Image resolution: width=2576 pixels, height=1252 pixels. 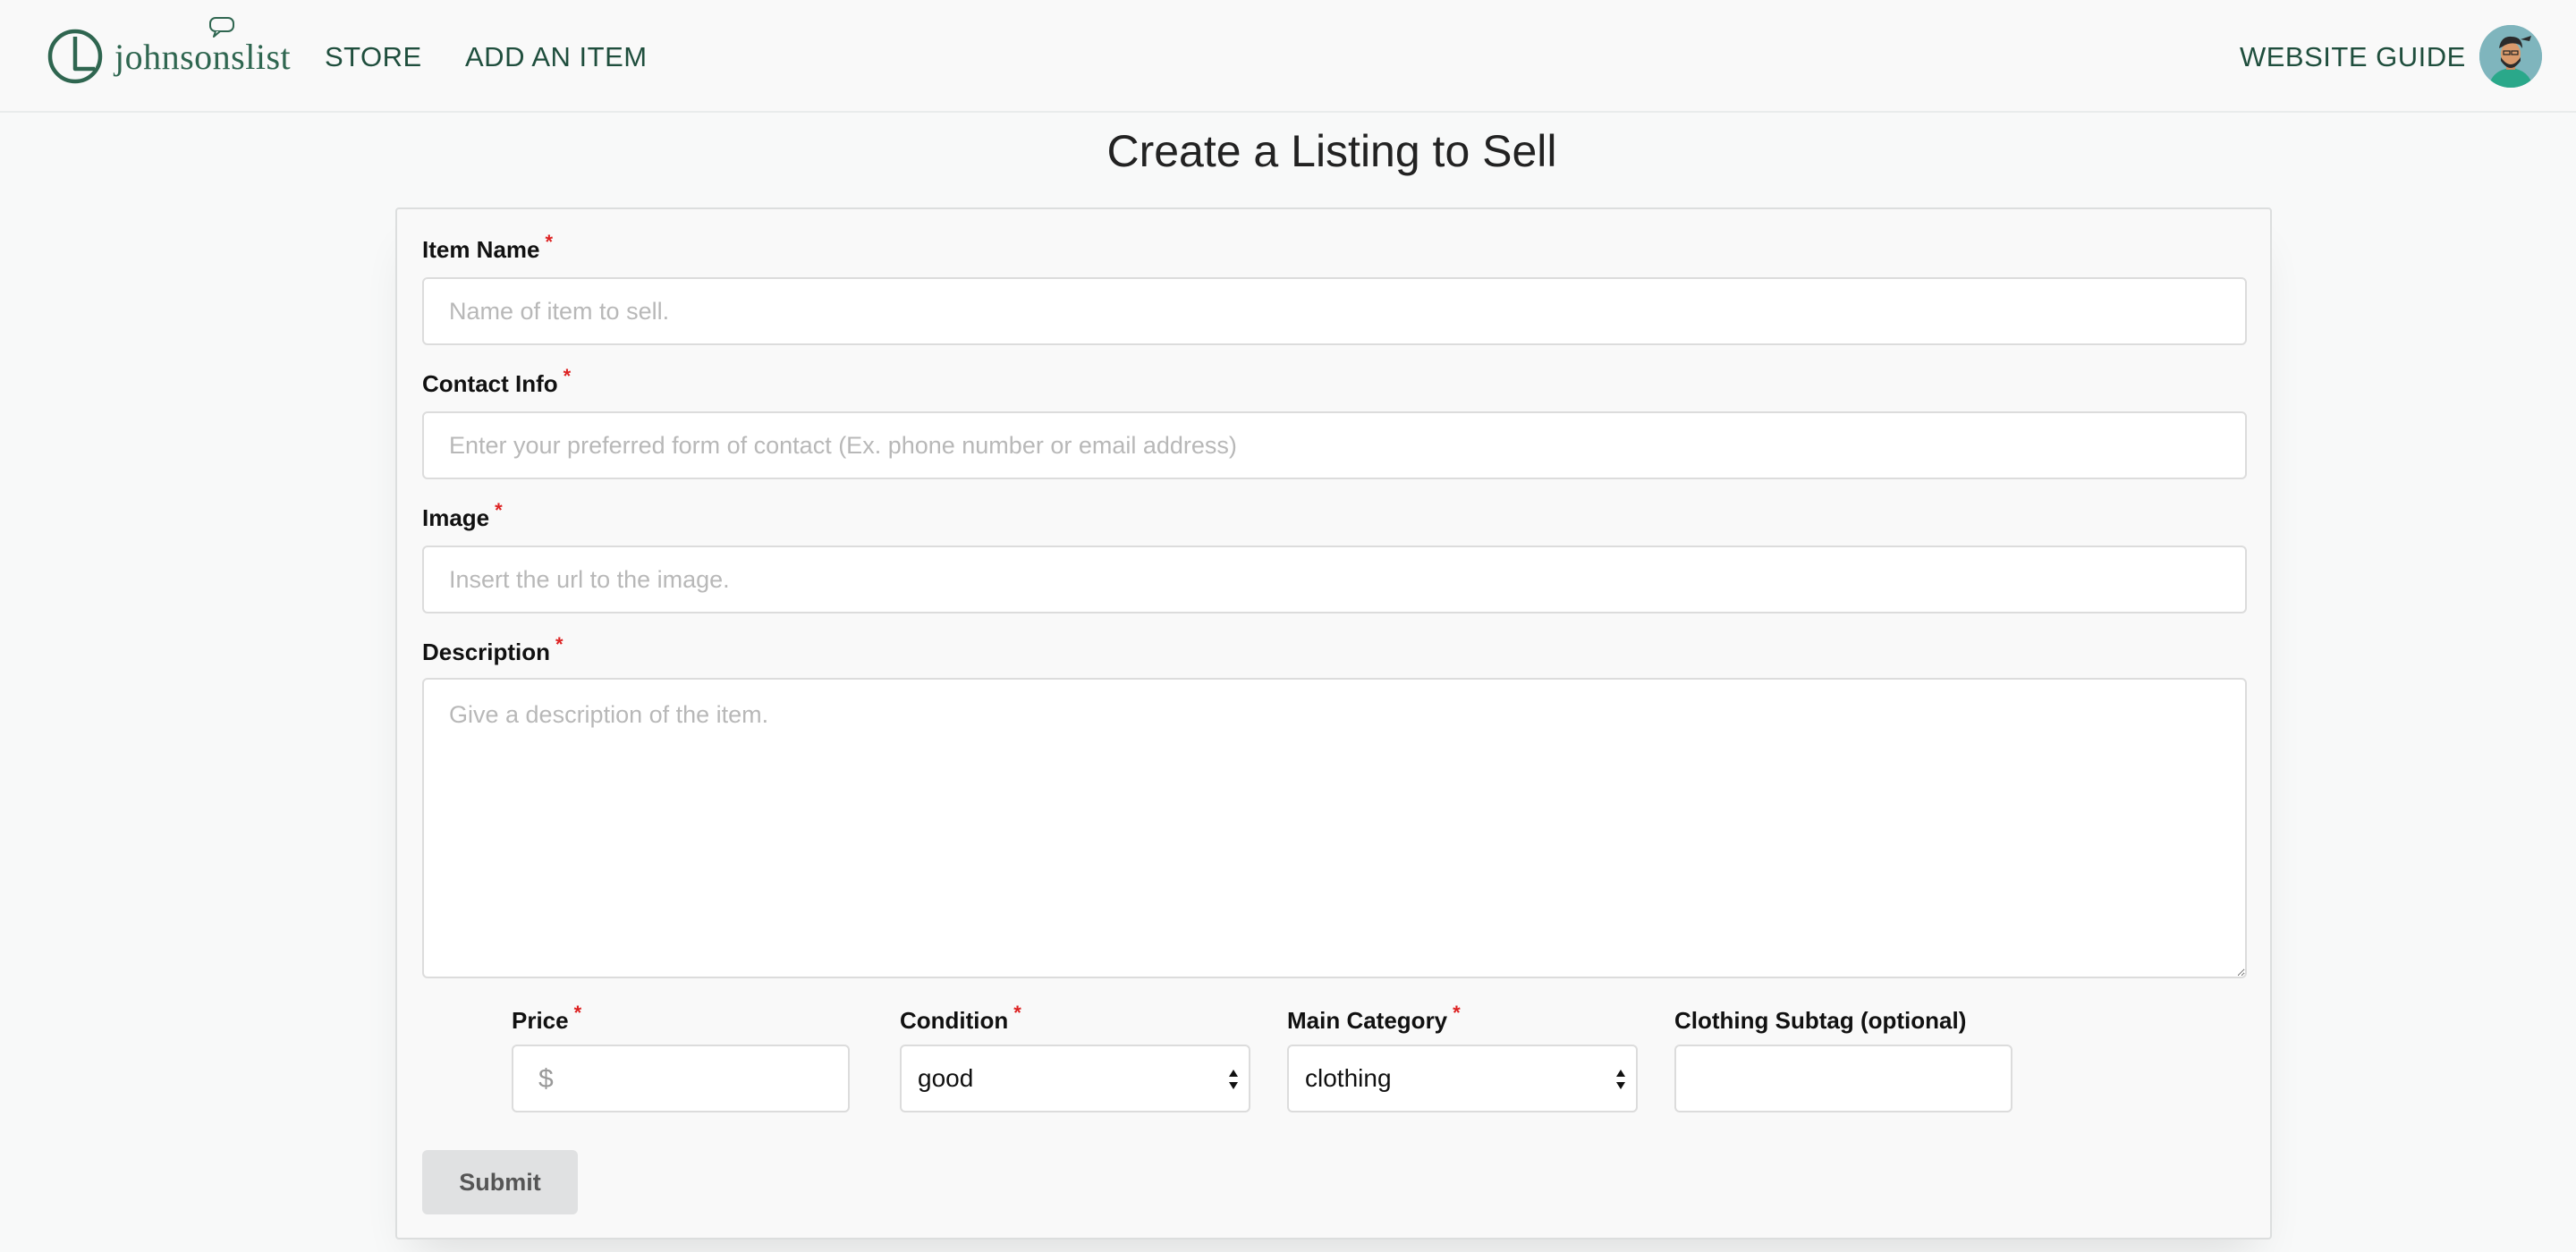 I want to click on nav-add-item-link: ADD AN ITEM, so click(x=556, y=57).